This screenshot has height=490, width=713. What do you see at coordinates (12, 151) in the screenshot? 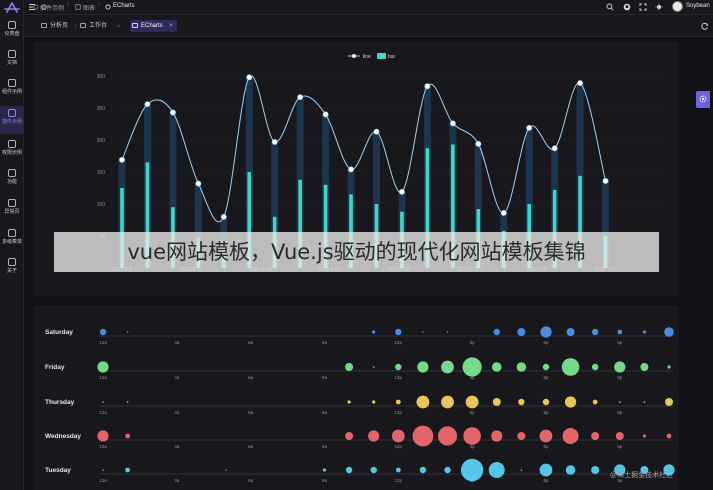
I see `sidebar-item-permission: 权限示例` at bounding box center [12, 151].